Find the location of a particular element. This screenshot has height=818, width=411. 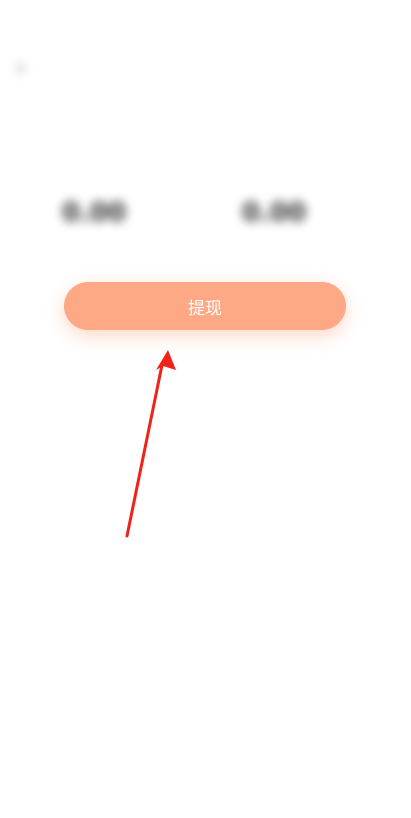

arrow-head is located at coordinates (166, 360).